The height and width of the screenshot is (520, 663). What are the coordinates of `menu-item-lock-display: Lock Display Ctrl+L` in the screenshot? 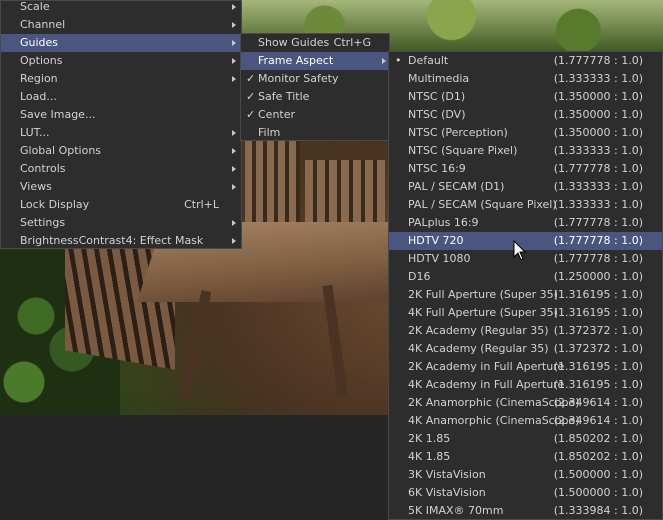 It's located at (121, 205).